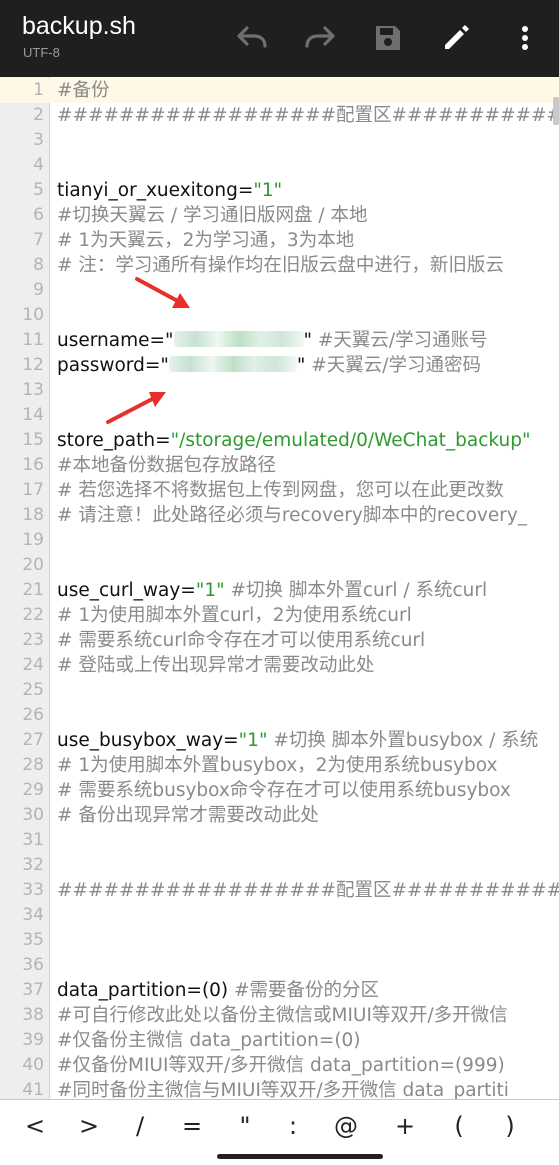 Image resolution: width=559 pixels, height=1165 pixels. I want to click on symbol-key: /, so click(140, 1126).